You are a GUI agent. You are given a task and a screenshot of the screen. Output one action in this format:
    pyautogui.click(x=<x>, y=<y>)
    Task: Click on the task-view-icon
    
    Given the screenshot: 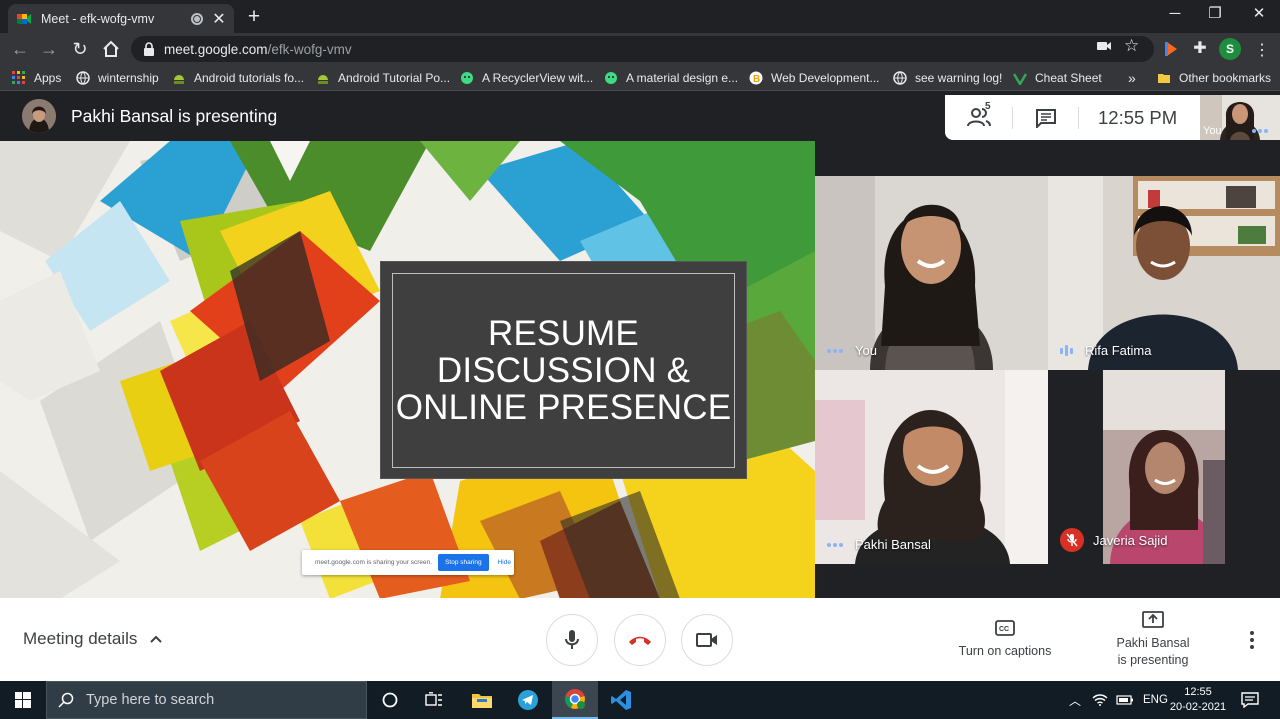 What is the action you would take?
    pyautogui.click(x=433, y=699)
    